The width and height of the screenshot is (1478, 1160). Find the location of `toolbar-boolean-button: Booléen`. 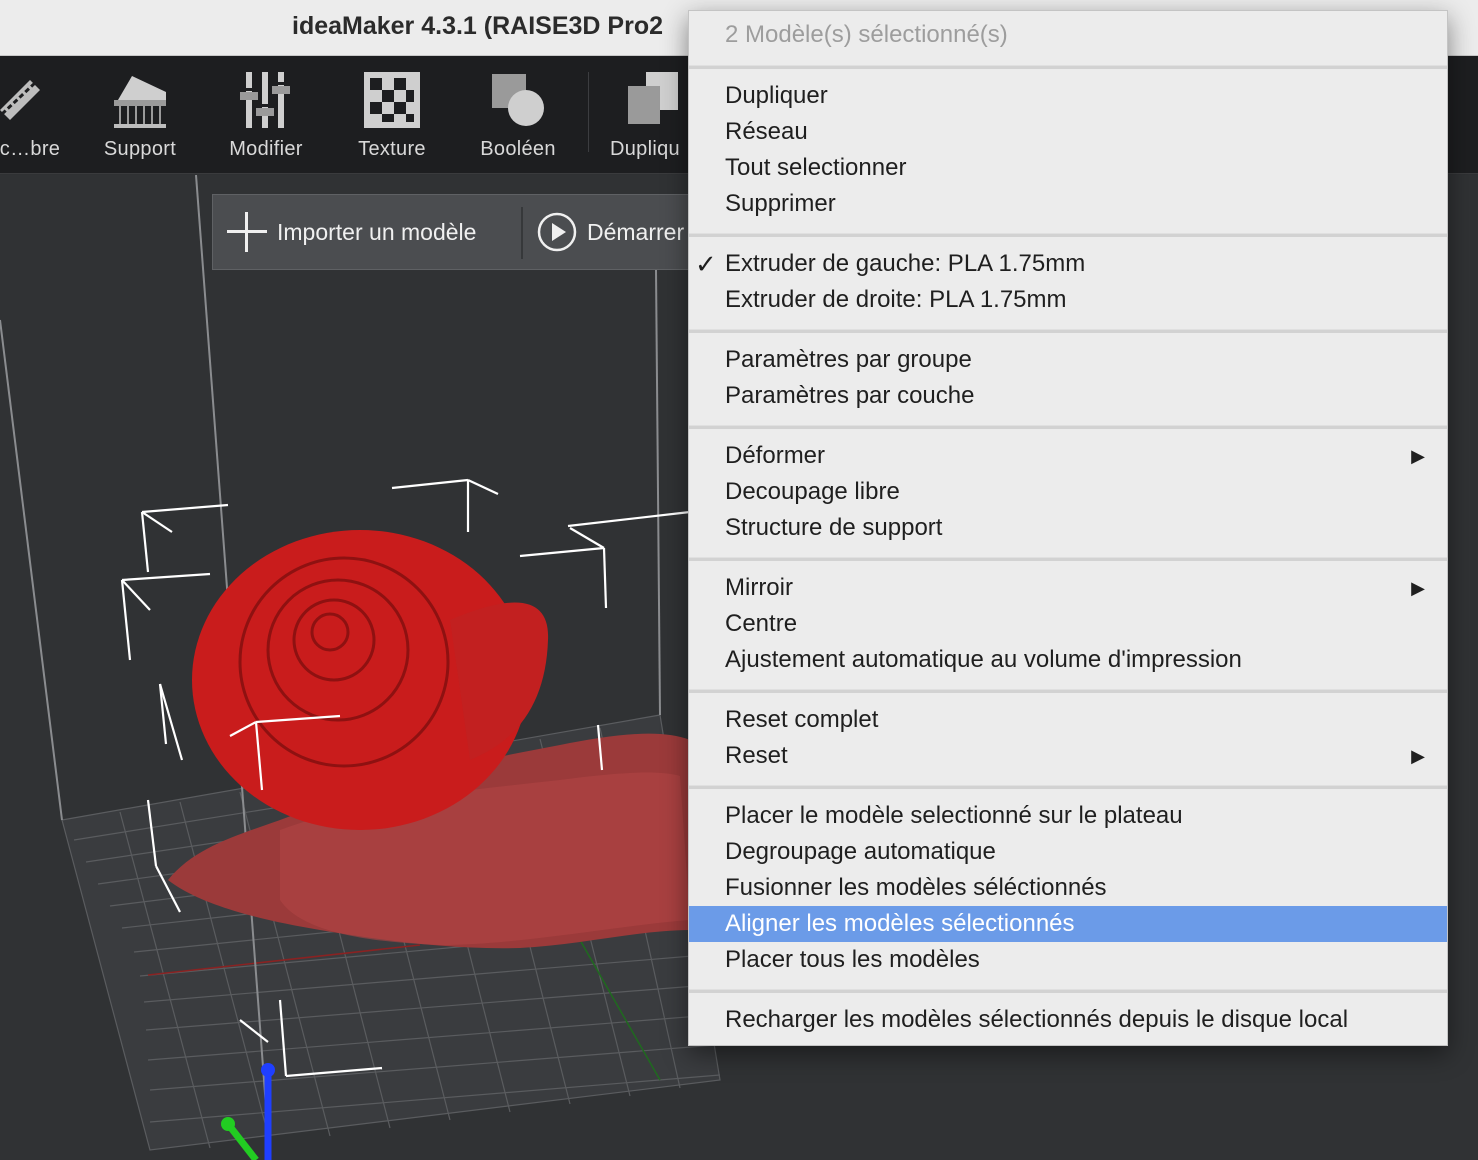

toolbar-boolean-button: Booléen is located at coordinates (518, 120).